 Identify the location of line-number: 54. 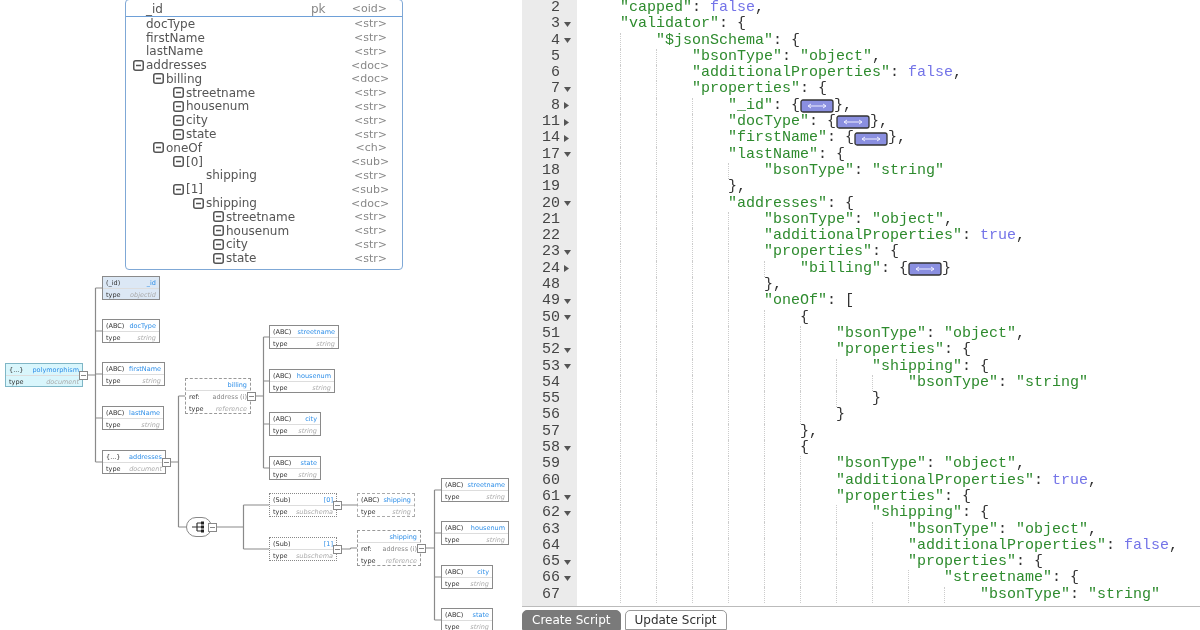
(550, 383).